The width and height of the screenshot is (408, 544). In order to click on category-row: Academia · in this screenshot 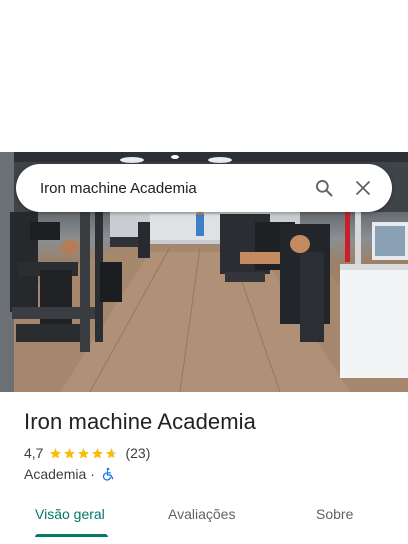, I will do `click(69, 474)`.